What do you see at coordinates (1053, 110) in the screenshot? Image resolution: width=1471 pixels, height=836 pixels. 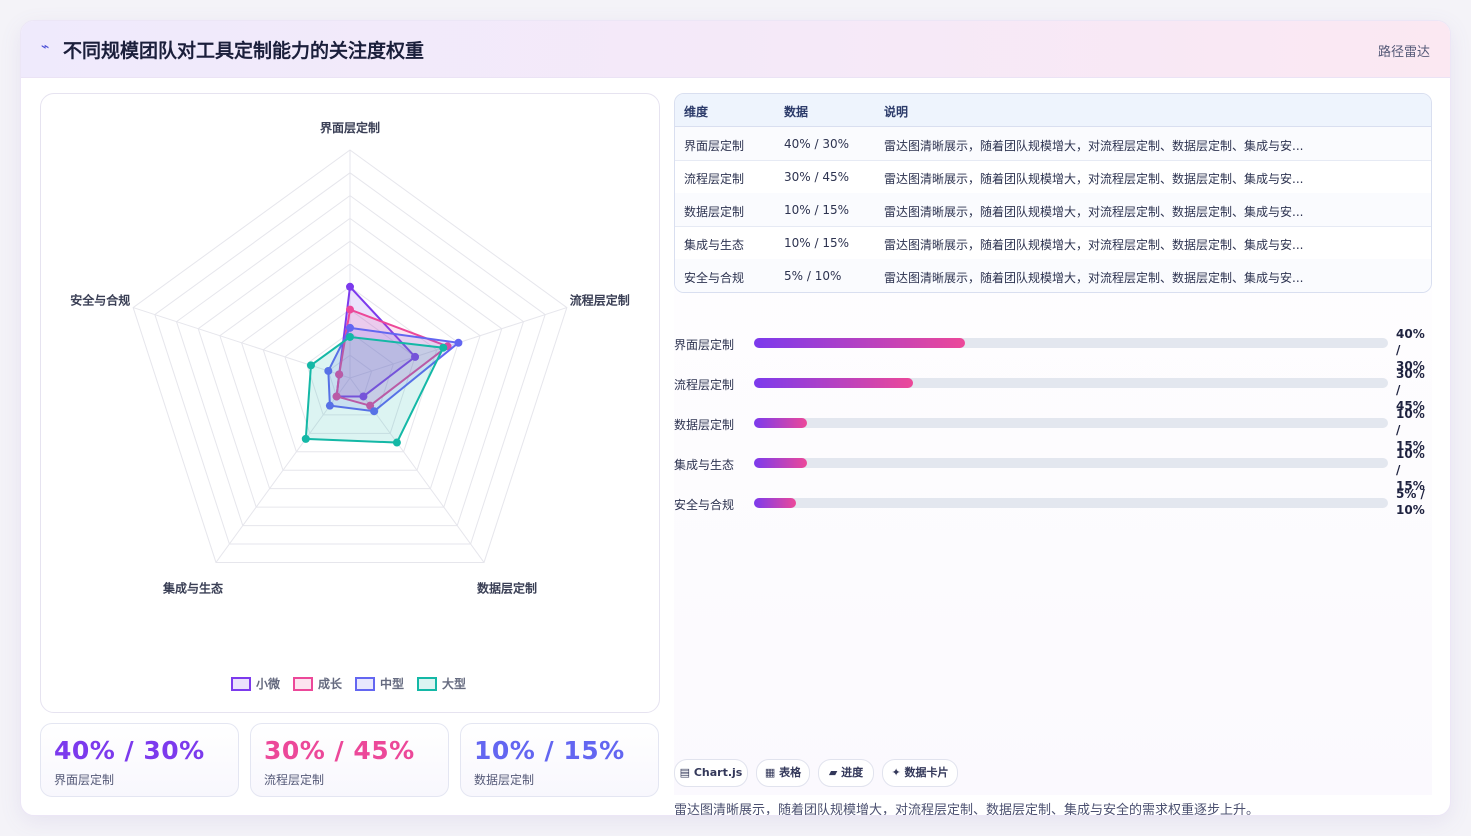 I see `table-header: 维度 数据 说明` at bounding box center [1053, 110].